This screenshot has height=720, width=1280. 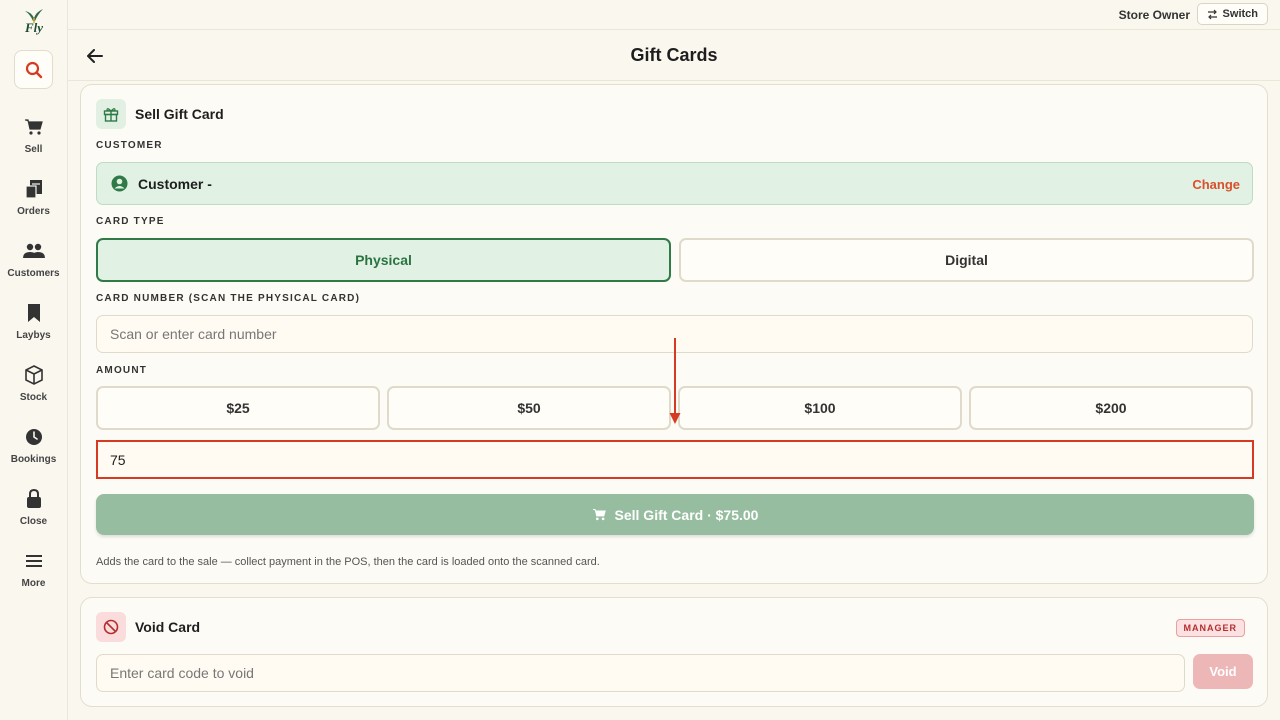 What do you see at coordinates (674, 183) in the screenshot?
I see `customer-selector: Customer - Change` at bounding box center [674, 183].